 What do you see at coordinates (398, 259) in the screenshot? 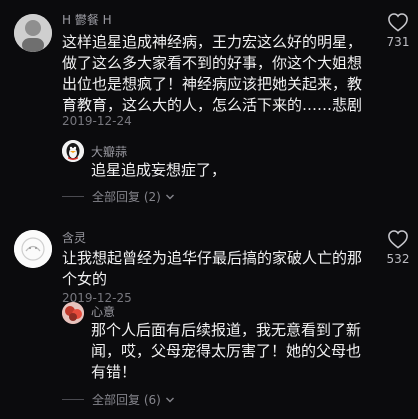
I see `like-count: 532` at bounding box center [398, 259].